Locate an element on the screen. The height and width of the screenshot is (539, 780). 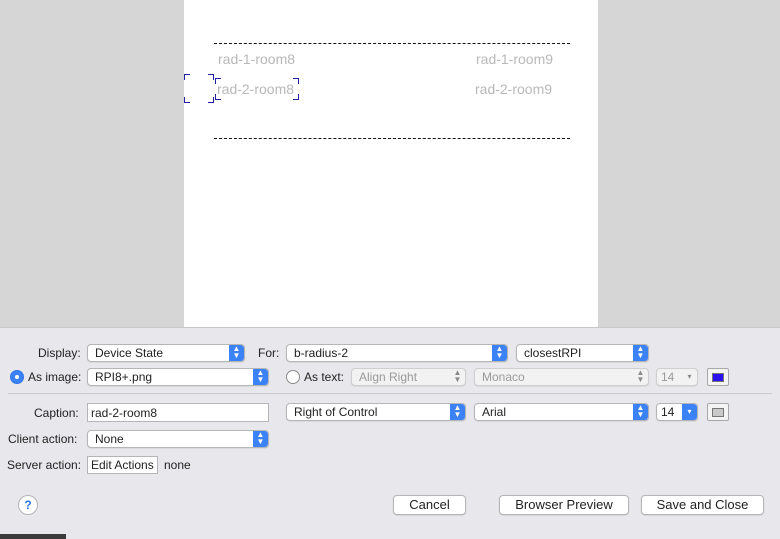
text-size-popup: 14 ▾ is located at coordinates (677, 377).